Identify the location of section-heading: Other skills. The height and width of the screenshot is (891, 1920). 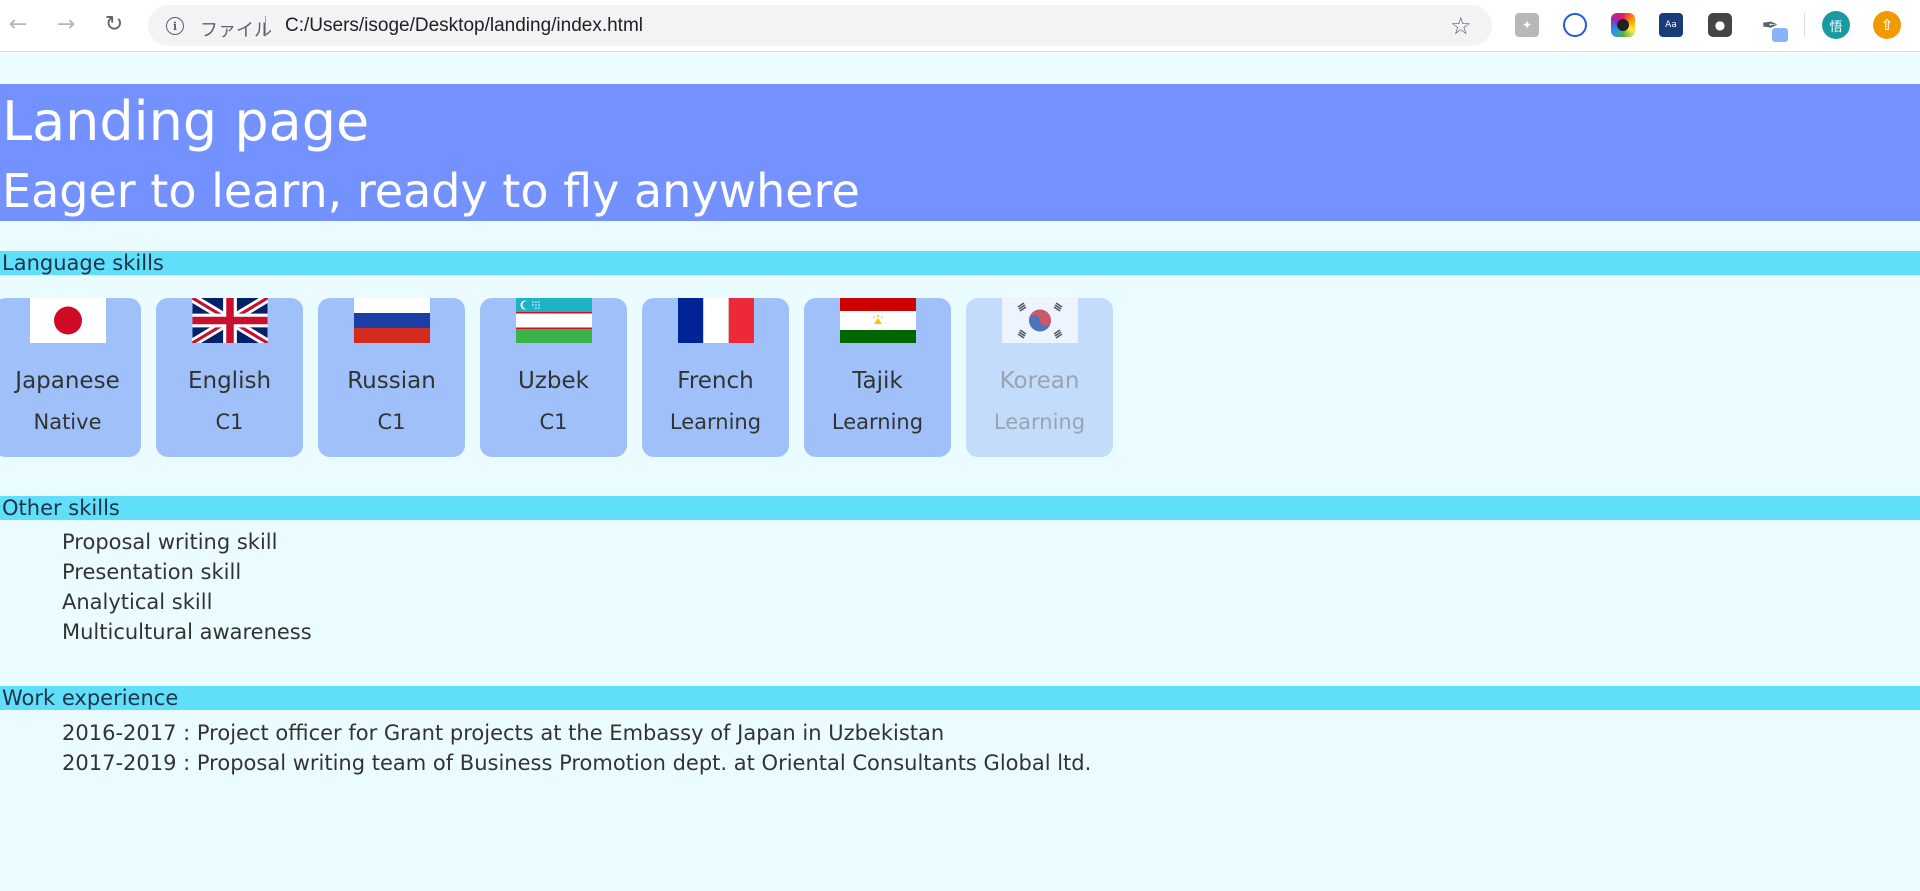
(61, 508).